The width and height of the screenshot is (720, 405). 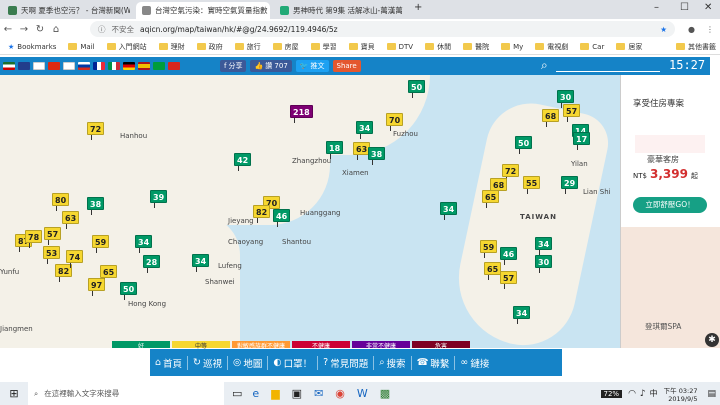 I want to click on aqi-station-marker: 55, so click(x=532, y=185).